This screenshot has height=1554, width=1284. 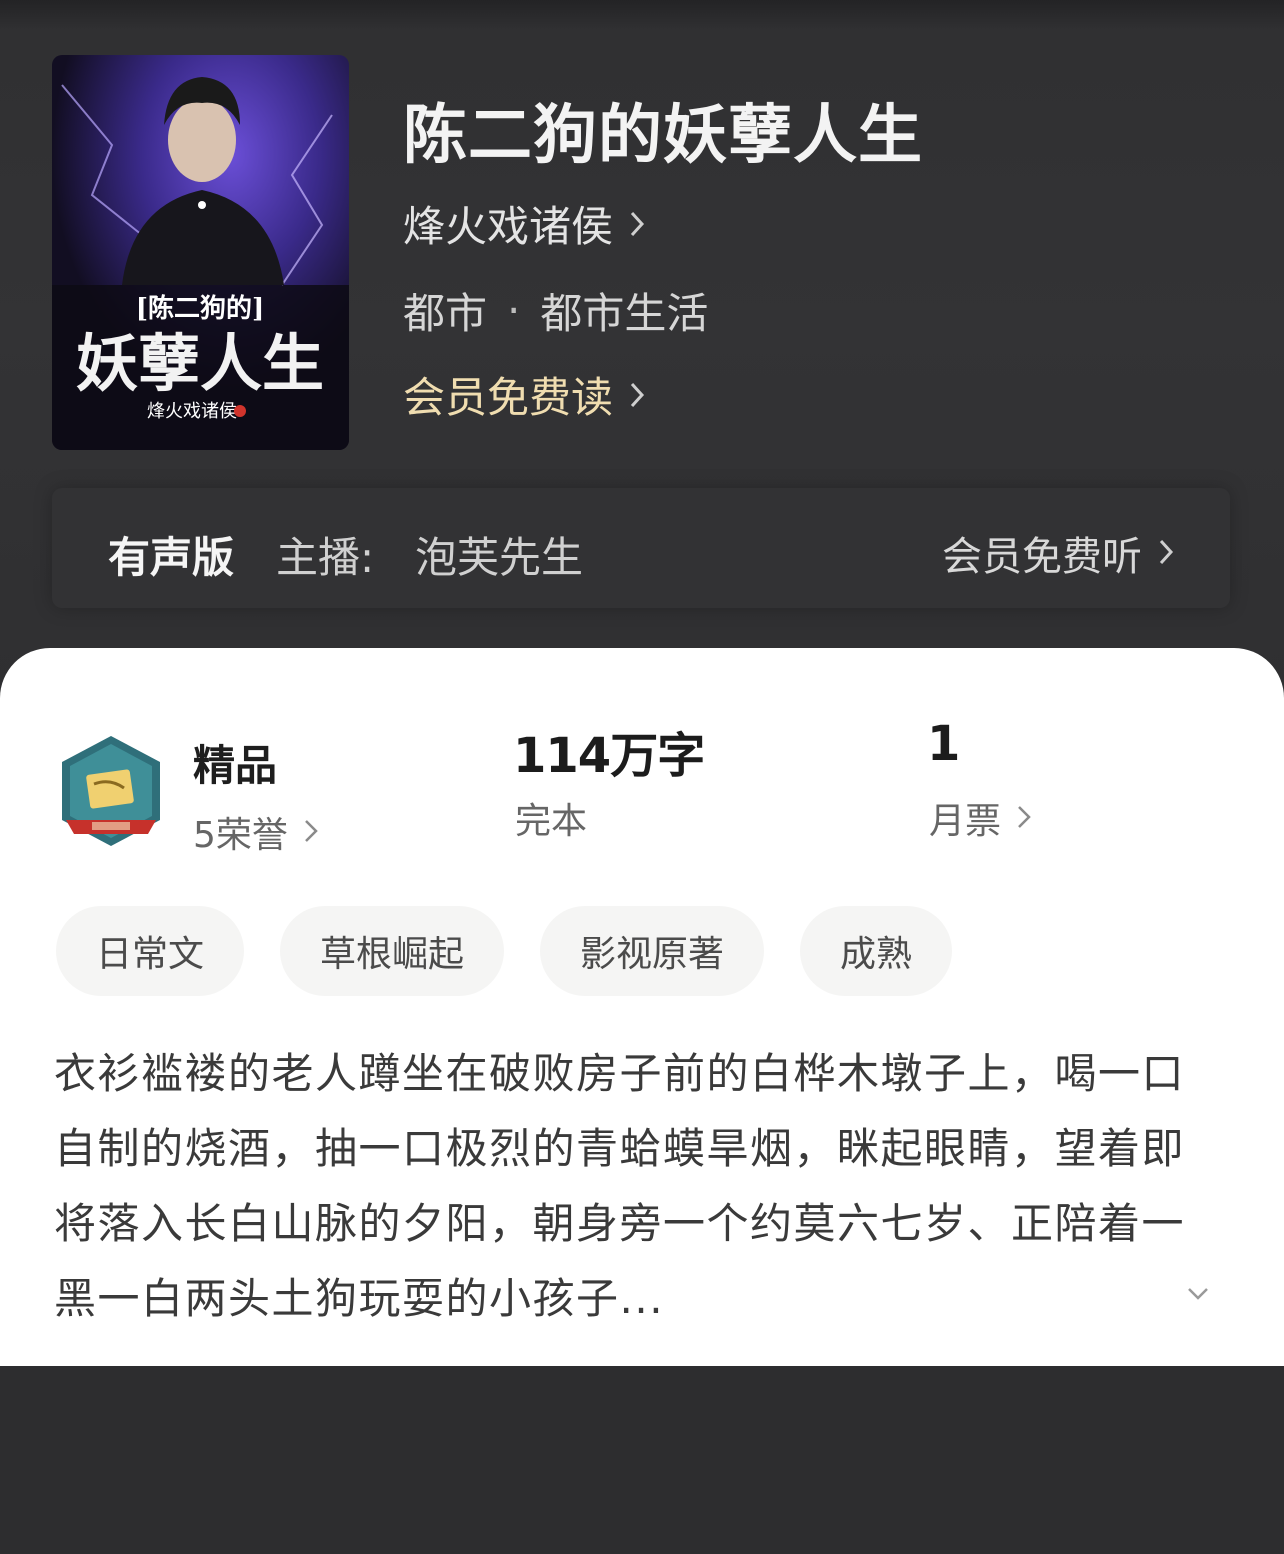 I want to click on book-title: 陈二狗的妖孽人生, so click(x=663, y=136).